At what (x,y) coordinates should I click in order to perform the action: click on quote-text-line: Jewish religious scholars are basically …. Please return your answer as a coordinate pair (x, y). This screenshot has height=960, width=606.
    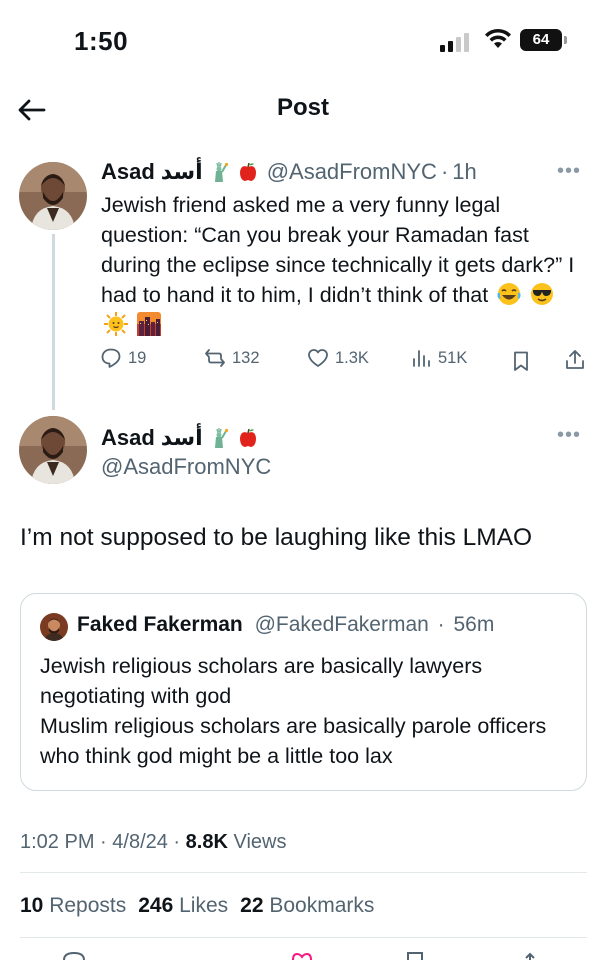
    Looking at the image, I should click on (261, 681).